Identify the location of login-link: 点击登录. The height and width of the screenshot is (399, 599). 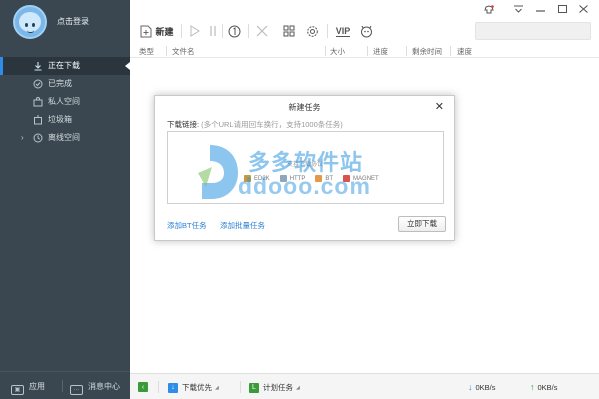
(73, 21).